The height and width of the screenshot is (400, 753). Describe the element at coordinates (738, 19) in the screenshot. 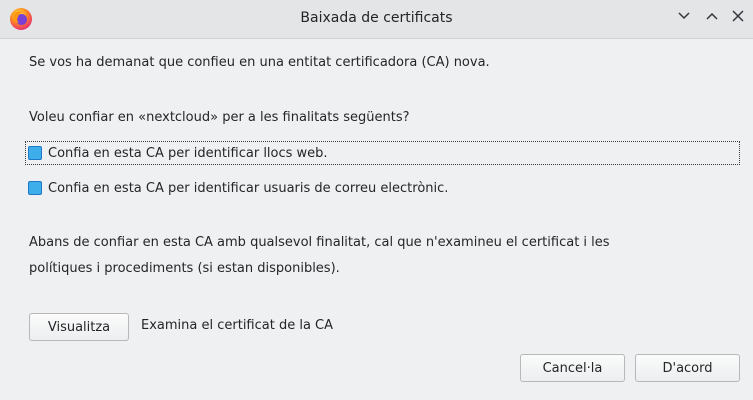

I see `close-icon` at that location.